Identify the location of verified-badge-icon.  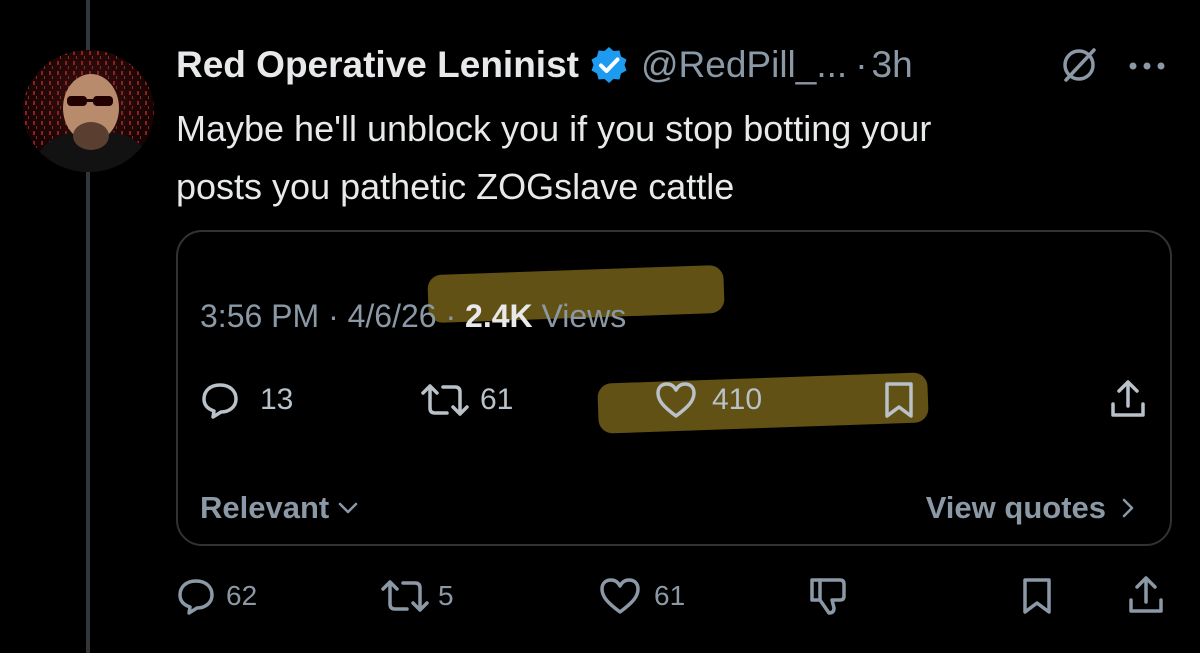
(609, 65).